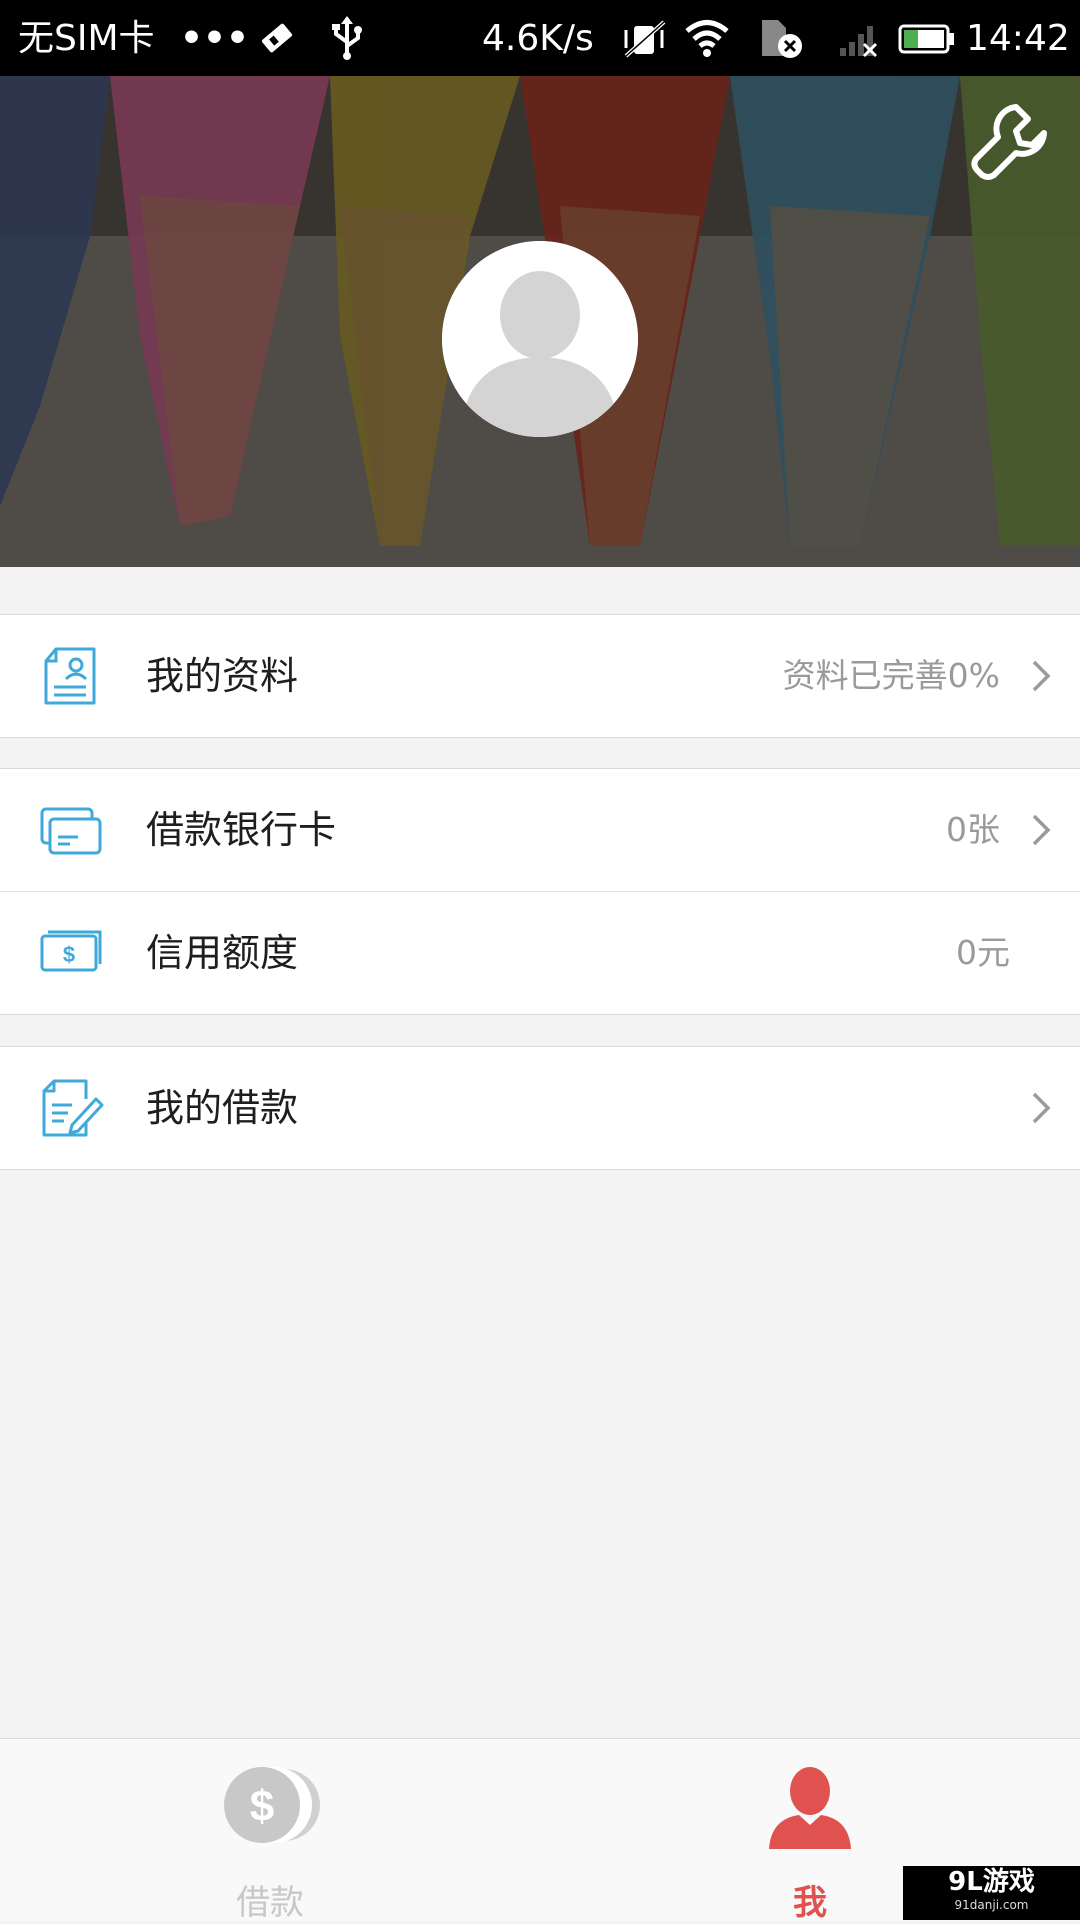 This screenshot has height=1924, width=1080. What do you see at coordinates (222, 1108) in the screenshot?
I see `menu-label-my-loans: 我的借款` at bounding box center [222, 1108].